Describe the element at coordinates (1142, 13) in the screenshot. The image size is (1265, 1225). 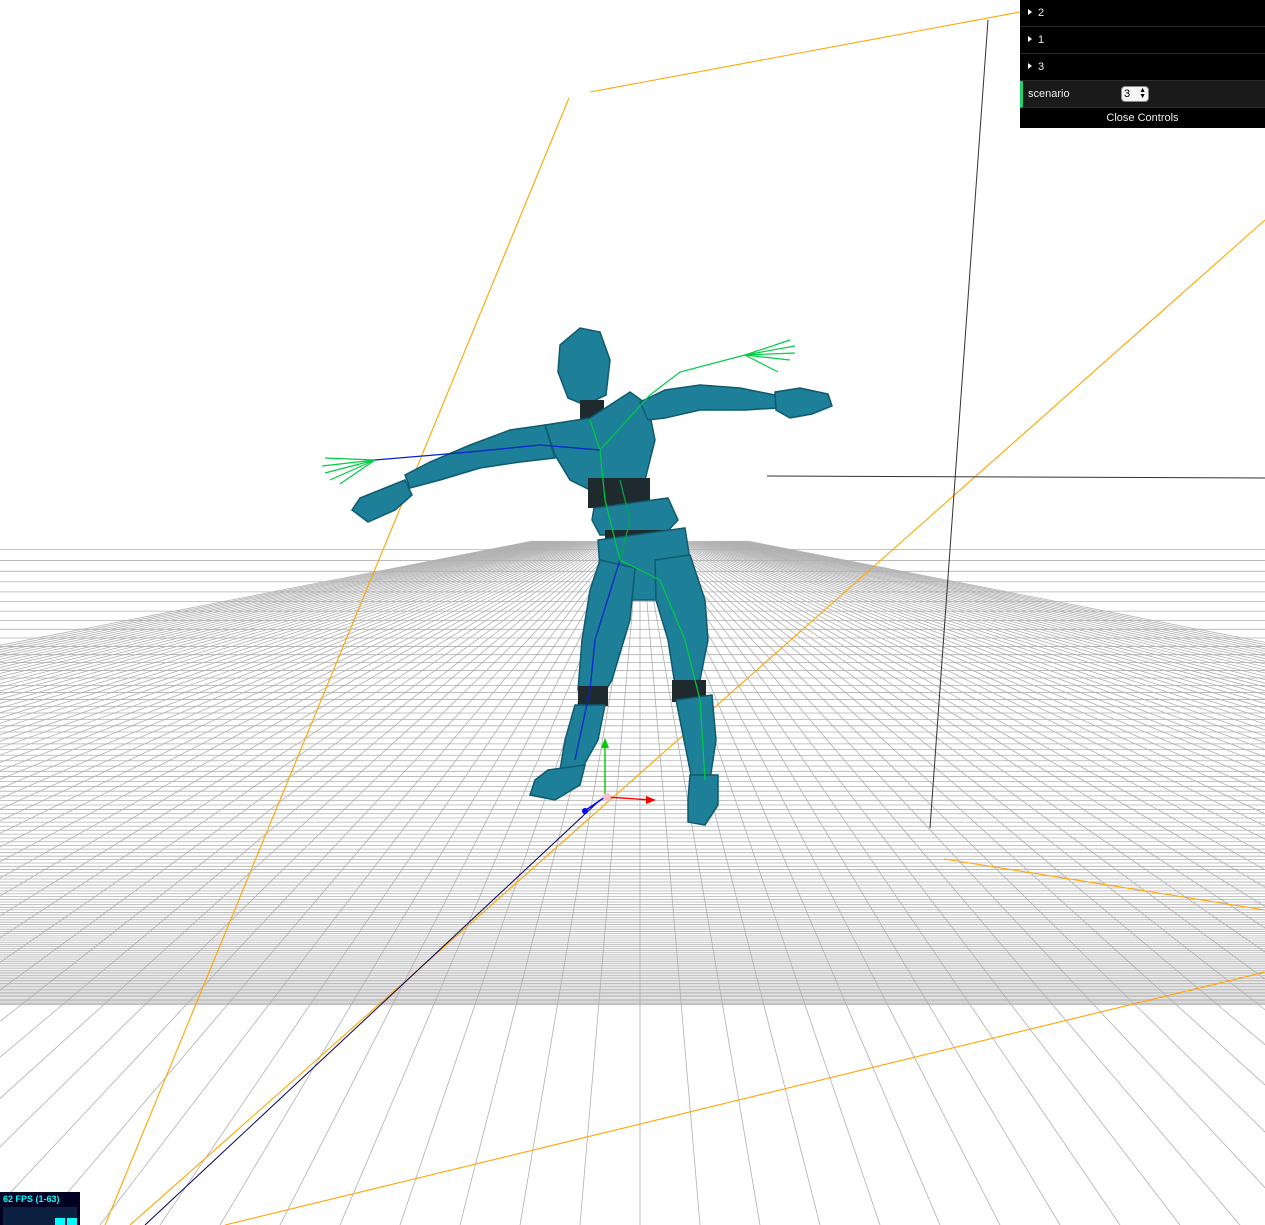
I see `folder-2: 2` at that location.